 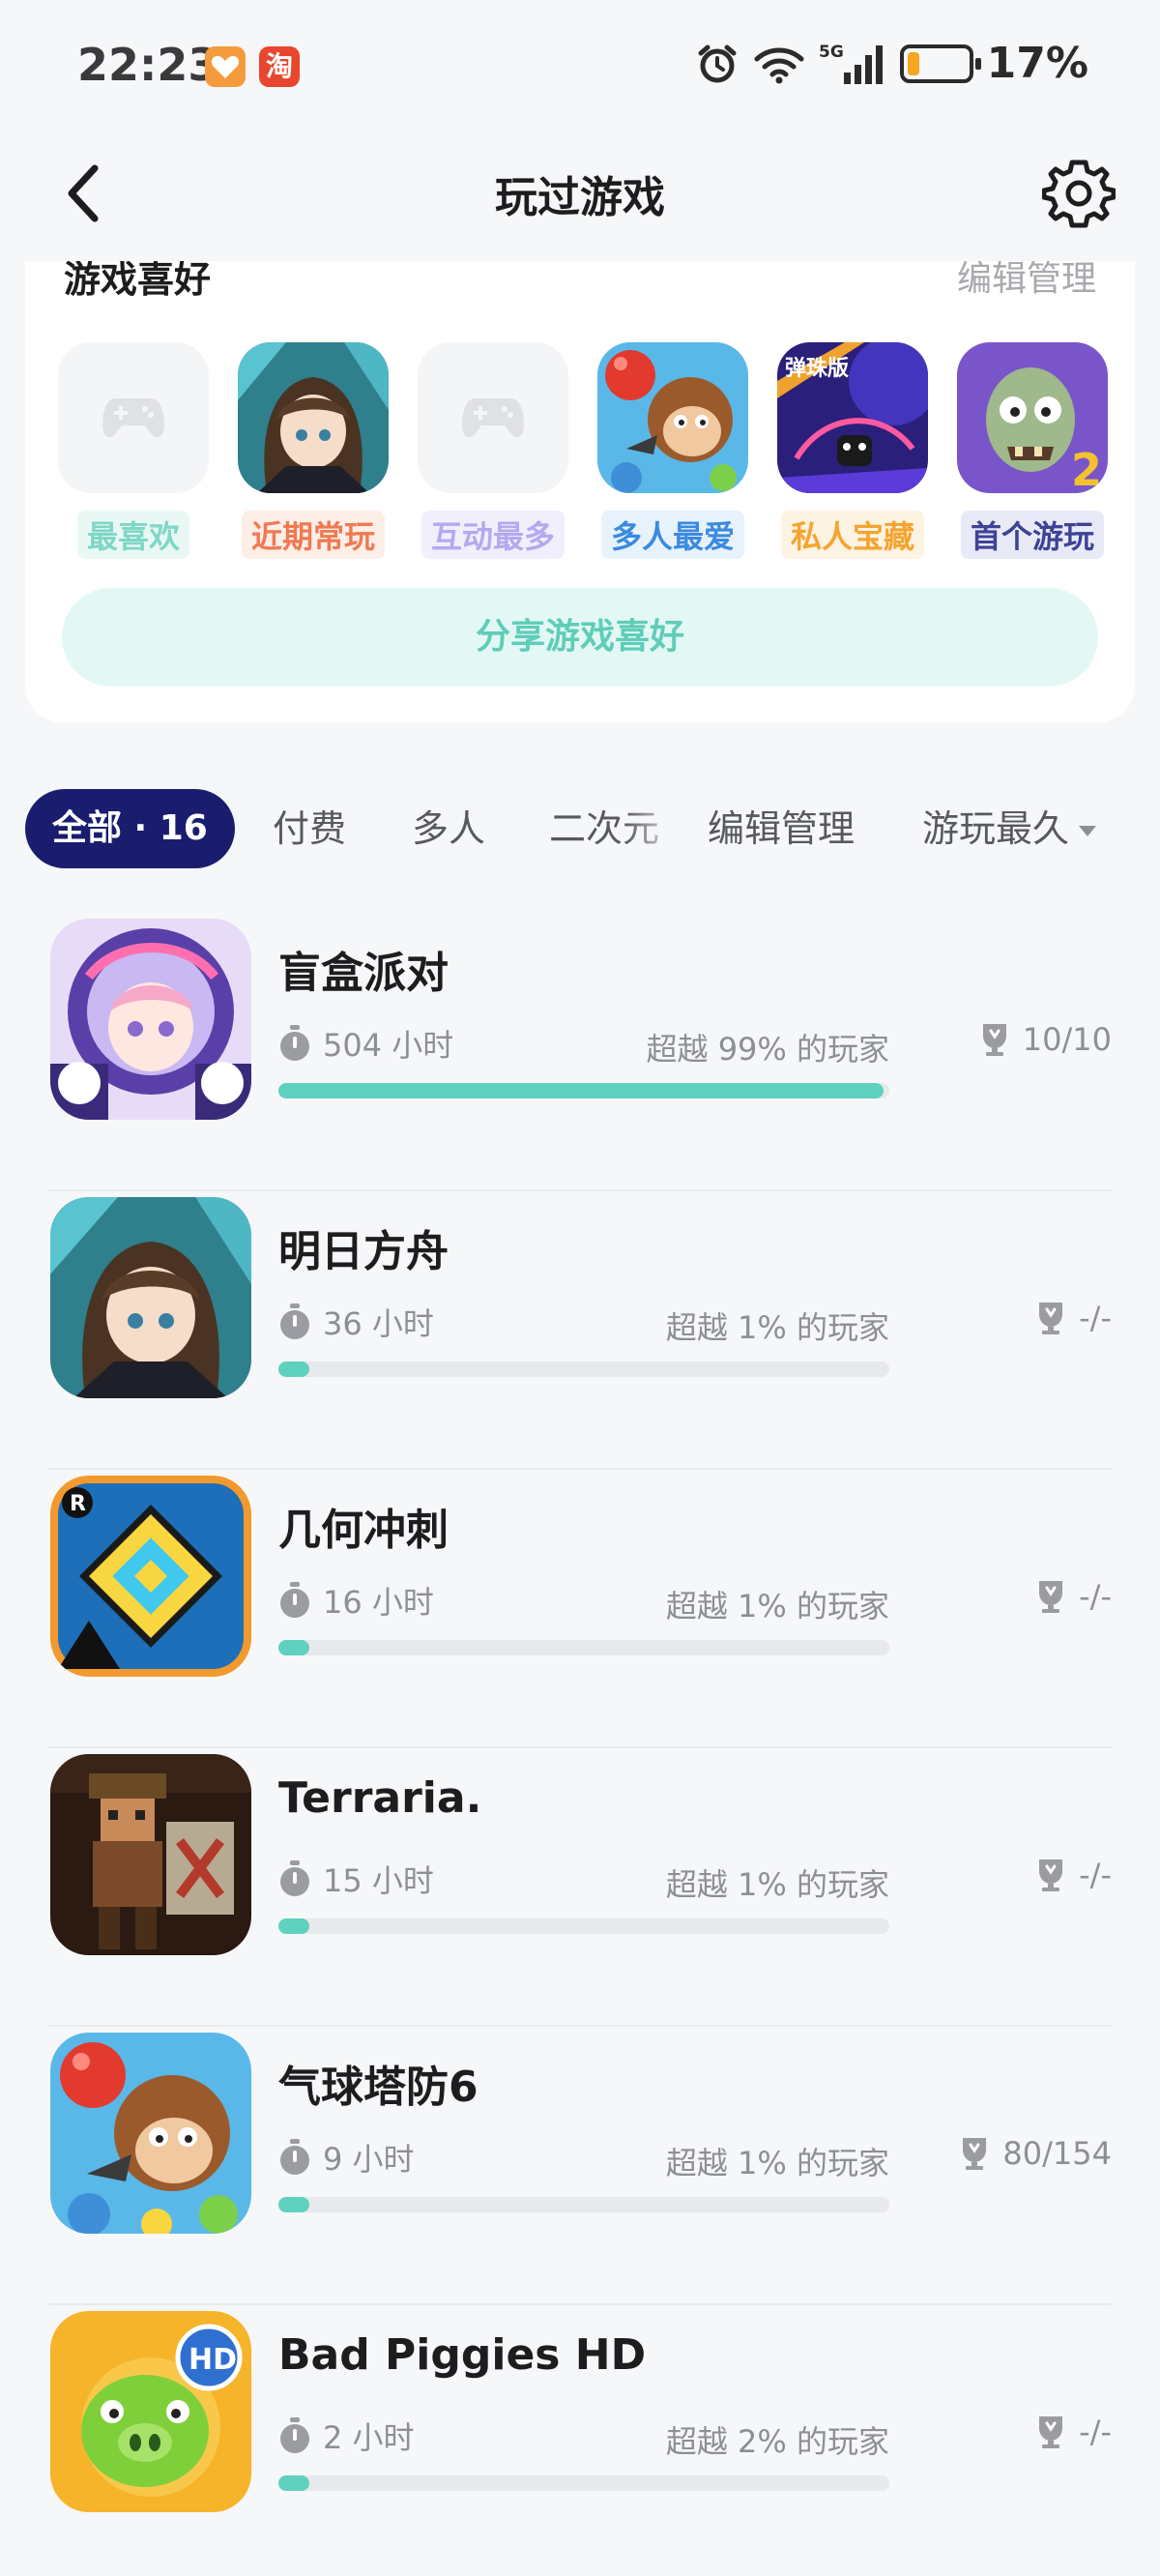 I want to click on filter-tab-paid: 付费, so click(x=310, y=828).